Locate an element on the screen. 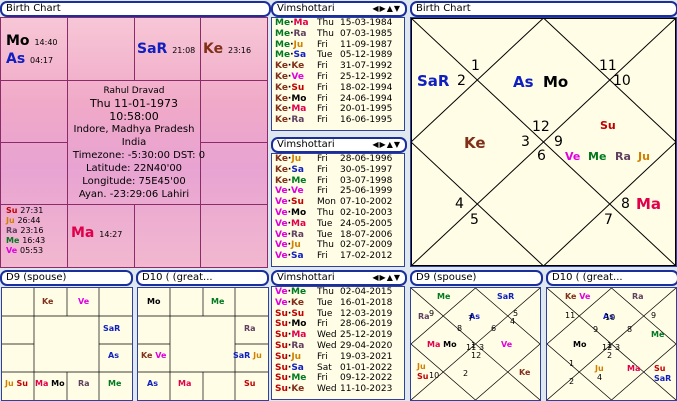 This screenshot has width=677, height=401. house-number-1: 1 is located at coordinates (475, 66).